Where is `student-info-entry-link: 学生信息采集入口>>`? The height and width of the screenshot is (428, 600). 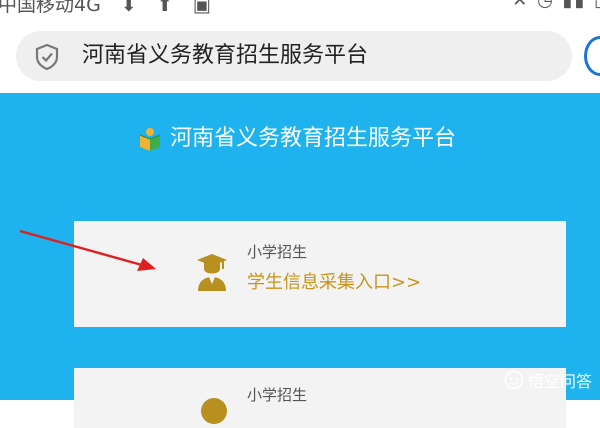
student-info-entry-link: 学生信息采集入口>> is located at coordinates (334, 281).